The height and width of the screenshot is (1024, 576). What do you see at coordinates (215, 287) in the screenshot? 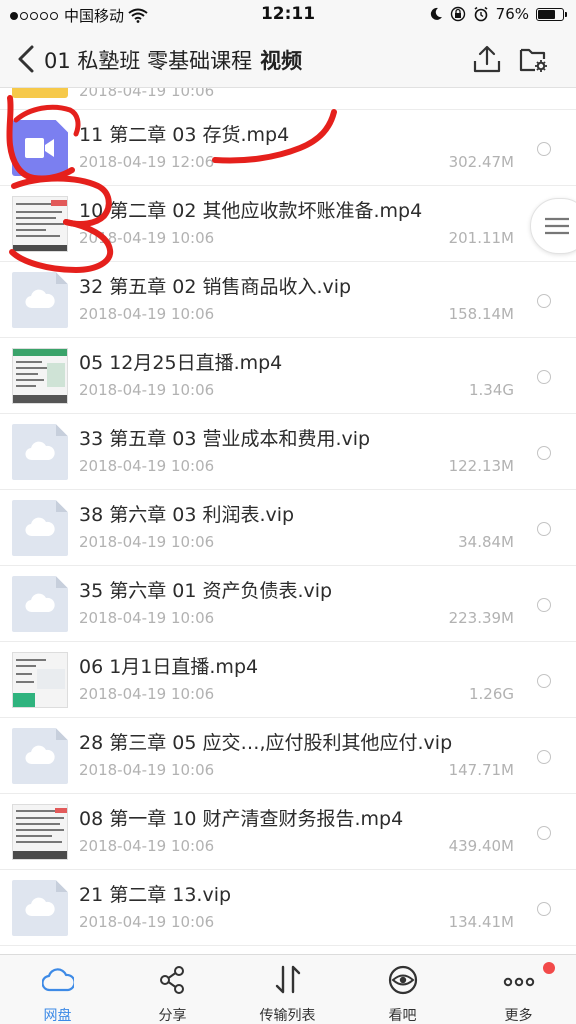
I see `file-name: 32 第五章 02 销售商品收入.vip` at bounding box center [215, 287].